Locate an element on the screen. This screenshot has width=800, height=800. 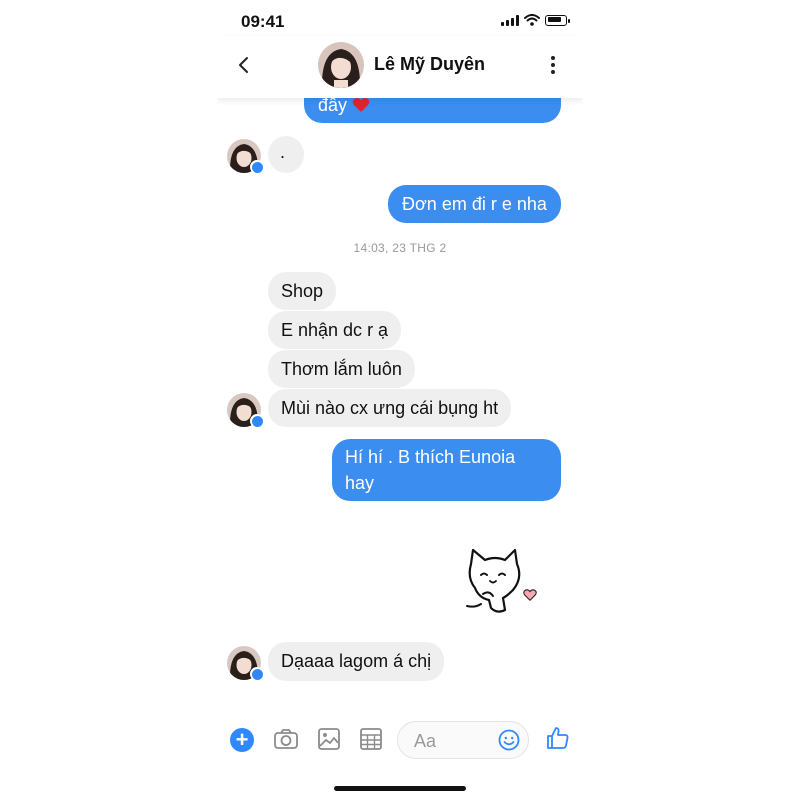
signal-icon is located at coordinates (510, 20).